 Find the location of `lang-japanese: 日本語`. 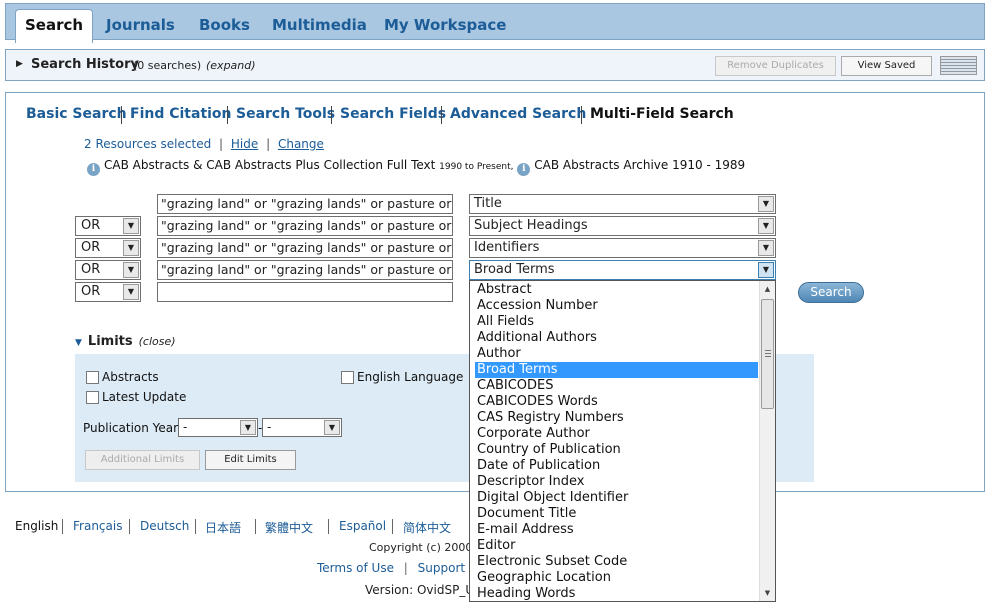

lang-japanese: 日本語 is located at coordinates (223, 527).